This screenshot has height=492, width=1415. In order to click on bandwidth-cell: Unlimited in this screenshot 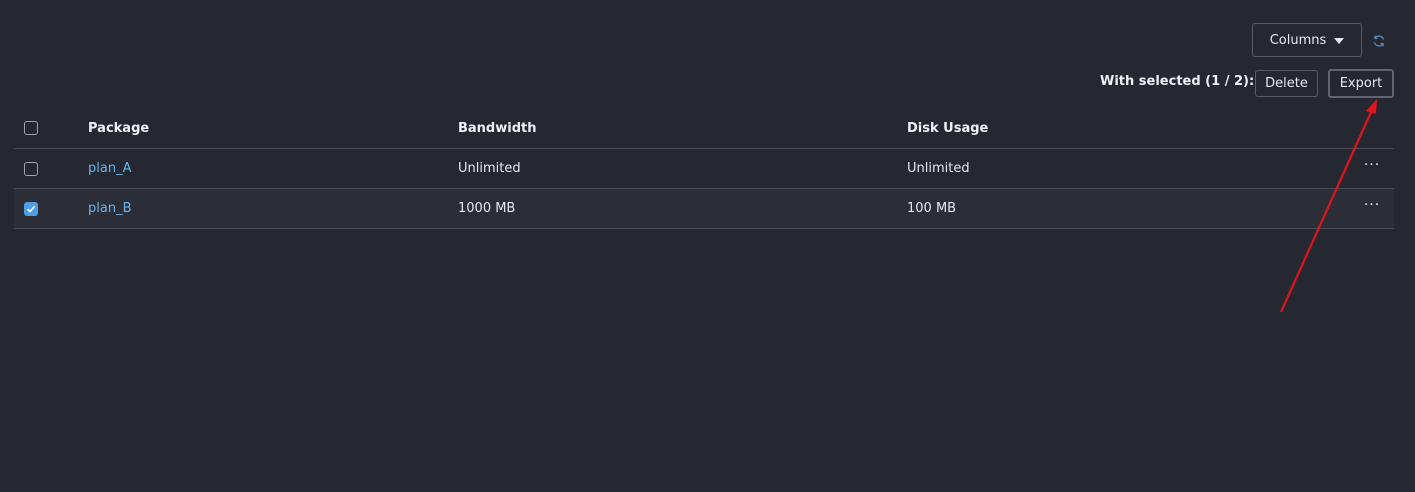, I will do `click(489, 168)`.